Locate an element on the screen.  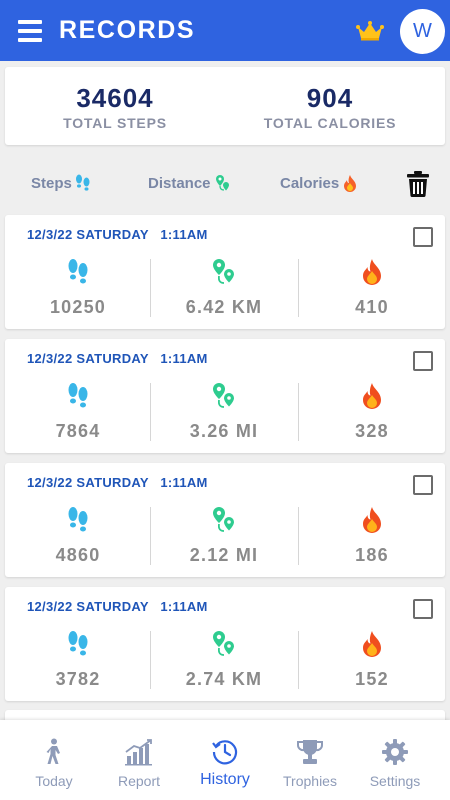
total-steps: 34604 TOTAL STEPS is located at coordinates (115, 107).